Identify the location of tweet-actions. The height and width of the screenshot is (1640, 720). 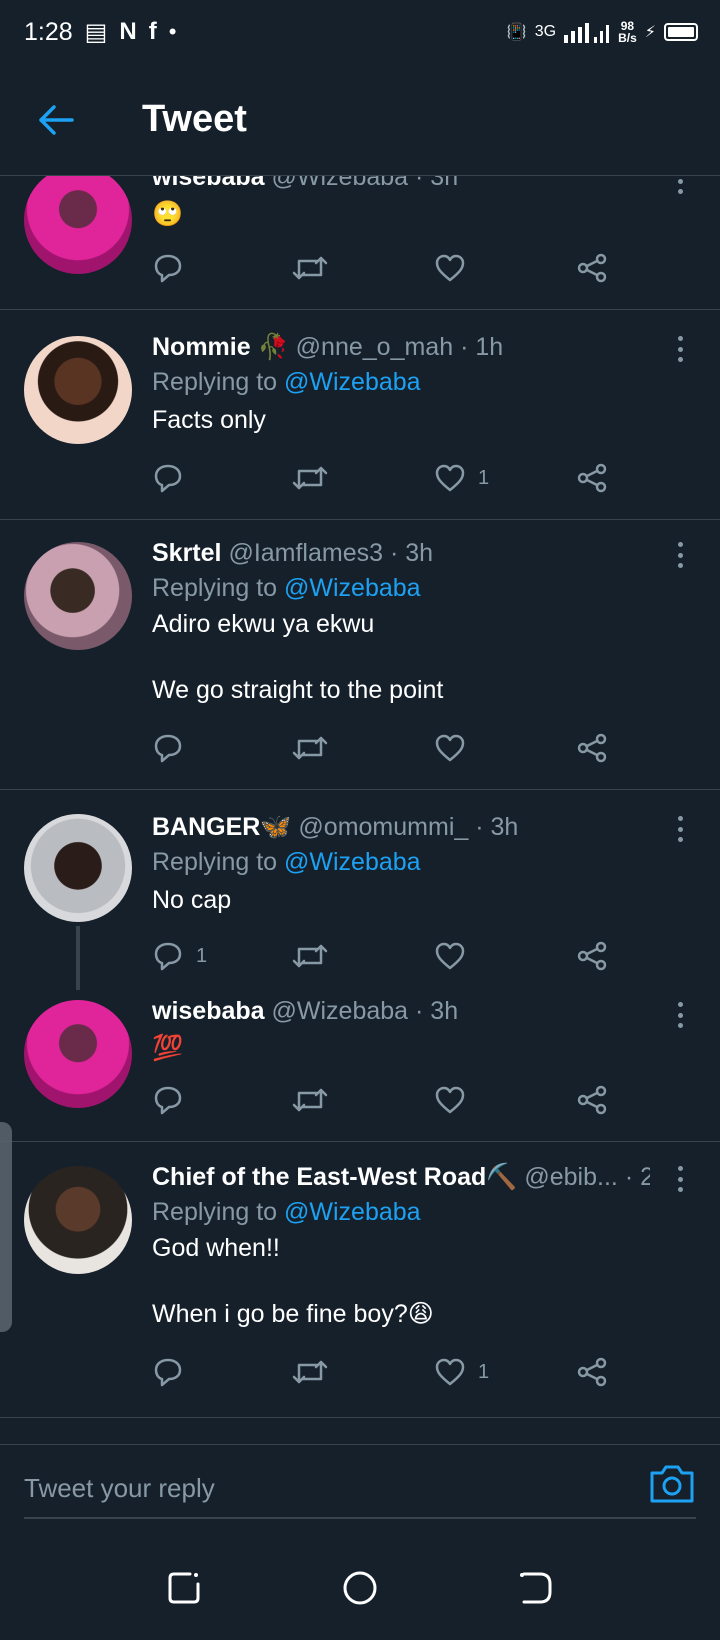
(387, 268).